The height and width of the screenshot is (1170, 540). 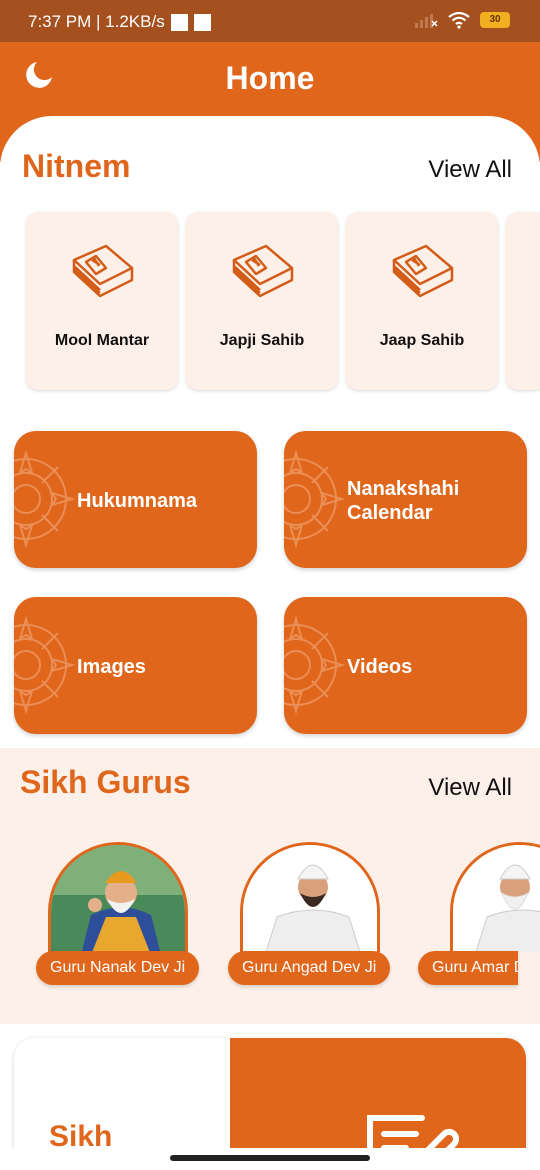 What do you see at coordinates (309, 968) in the screenshot?
I see `guru-name-pill: Guru Angad Dev Ji` at bounding box center [309, 968].